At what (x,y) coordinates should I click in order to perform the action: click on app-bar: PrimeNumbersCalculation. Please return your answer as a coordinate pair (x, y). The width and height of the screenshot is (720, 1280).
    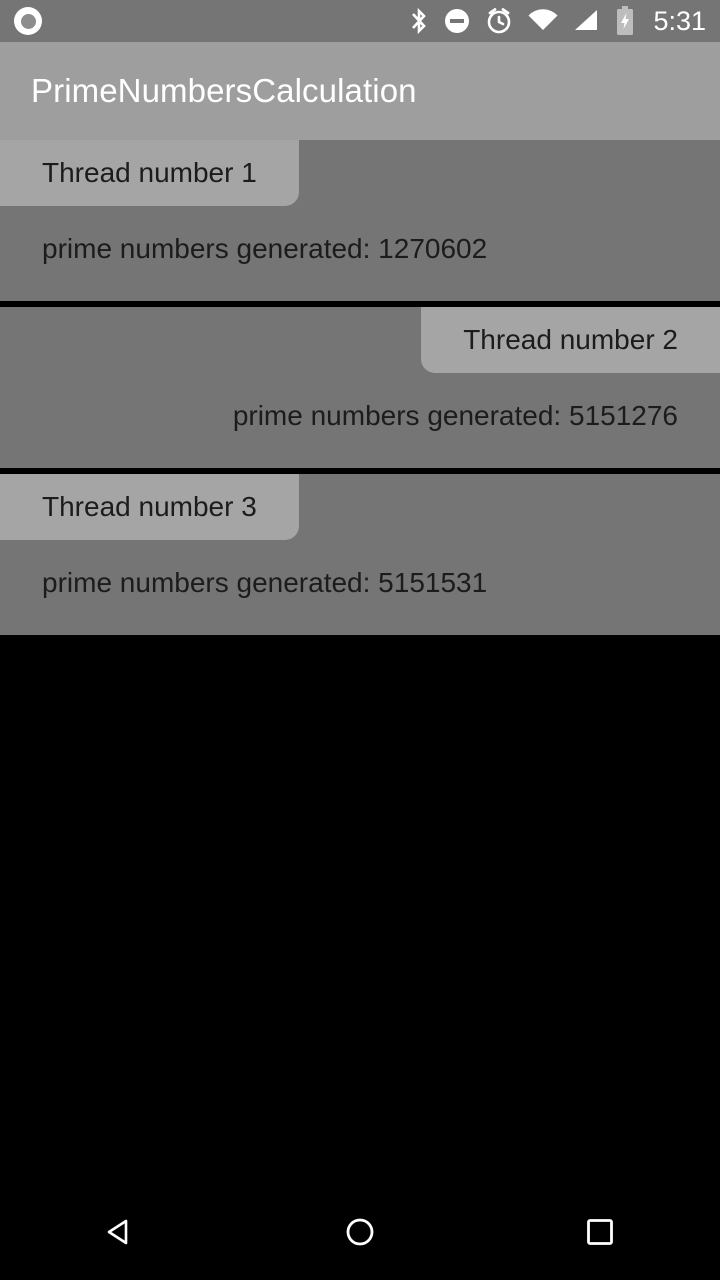
    Looking at the image, I should click on (360, 91).